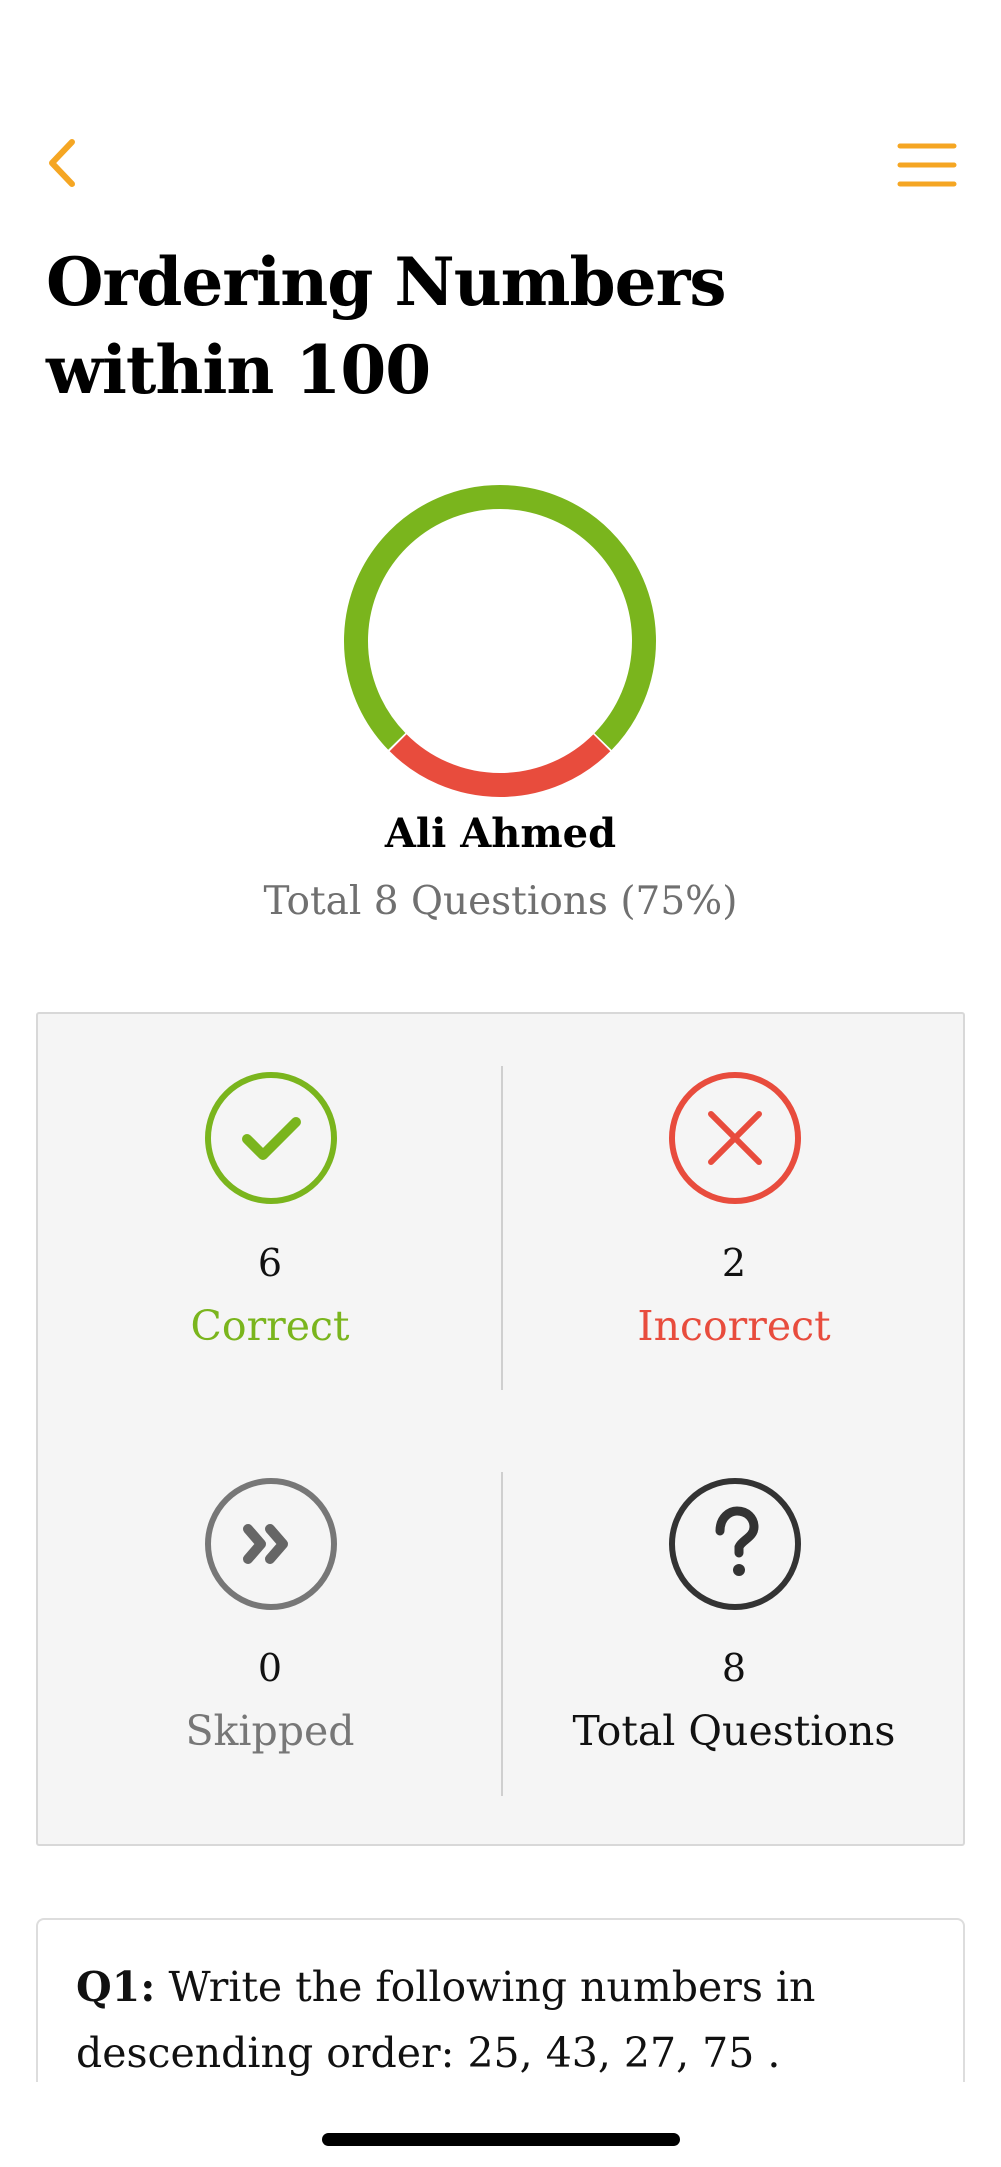 The image size is (1001, 2167). What do you see at coordinates (270, 1326) in the screenshot?
I see `correct-label: Correct` at bounding box center [270, 1326].